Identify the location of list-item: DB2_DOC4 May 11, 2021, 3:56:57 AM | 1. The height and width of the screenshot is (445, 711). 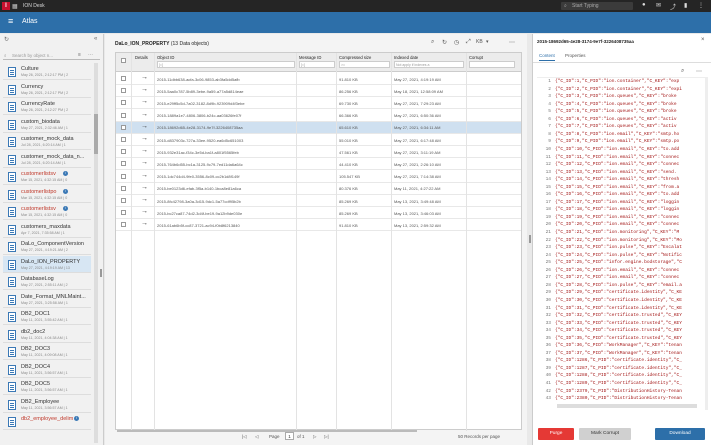
(47, 369).